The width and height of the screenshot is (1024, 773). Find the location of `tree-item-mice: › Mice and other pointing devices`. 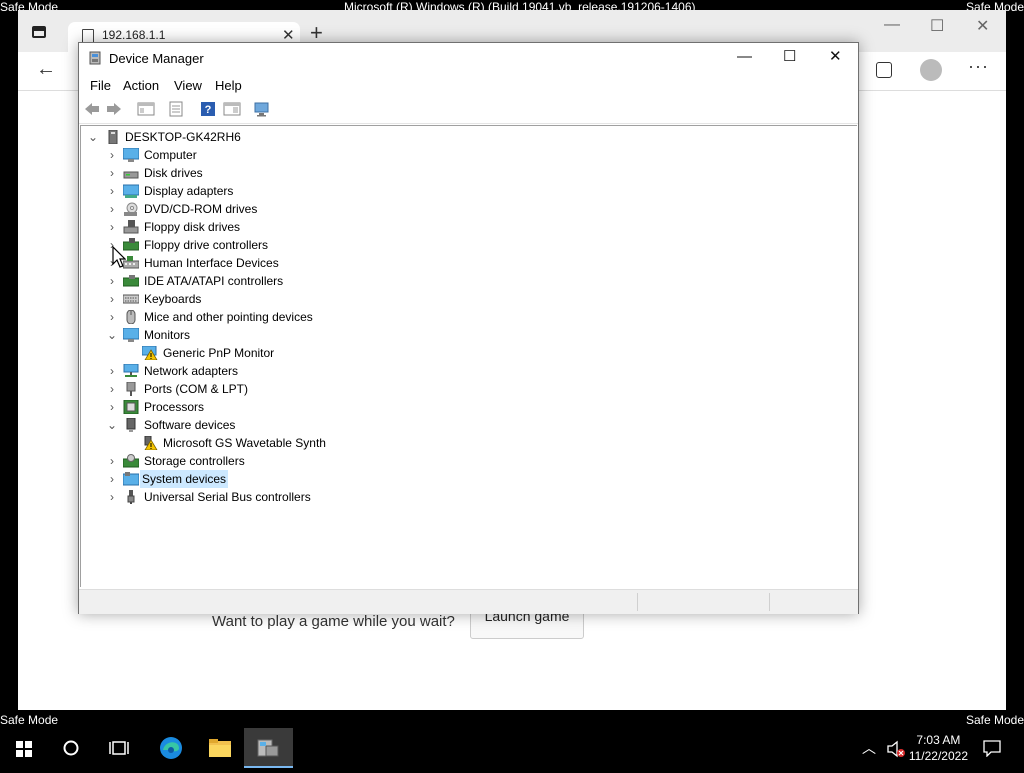

tree-item-mice: › Mice and other pointing devices is located at coordinates (468, 317).